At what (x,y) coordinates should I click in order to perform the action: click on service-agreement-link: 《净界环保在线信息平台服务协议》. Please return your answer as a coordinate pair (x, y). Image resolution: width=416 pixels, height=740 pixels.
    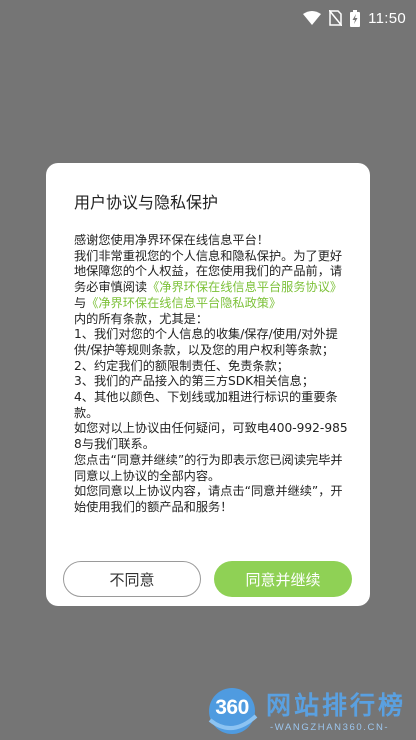
    Looking at the image, I should click on (244, 287).